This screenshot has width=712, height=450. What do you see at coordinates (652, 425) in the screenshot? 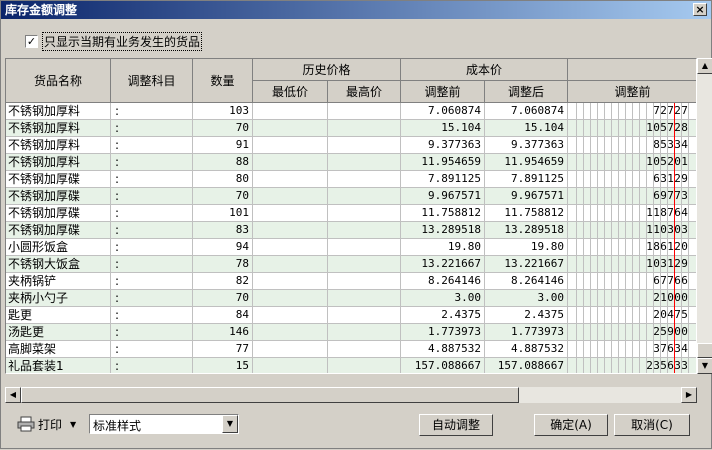
I see `cancel-button: 取消(C)` at bounding box center [652, 425].